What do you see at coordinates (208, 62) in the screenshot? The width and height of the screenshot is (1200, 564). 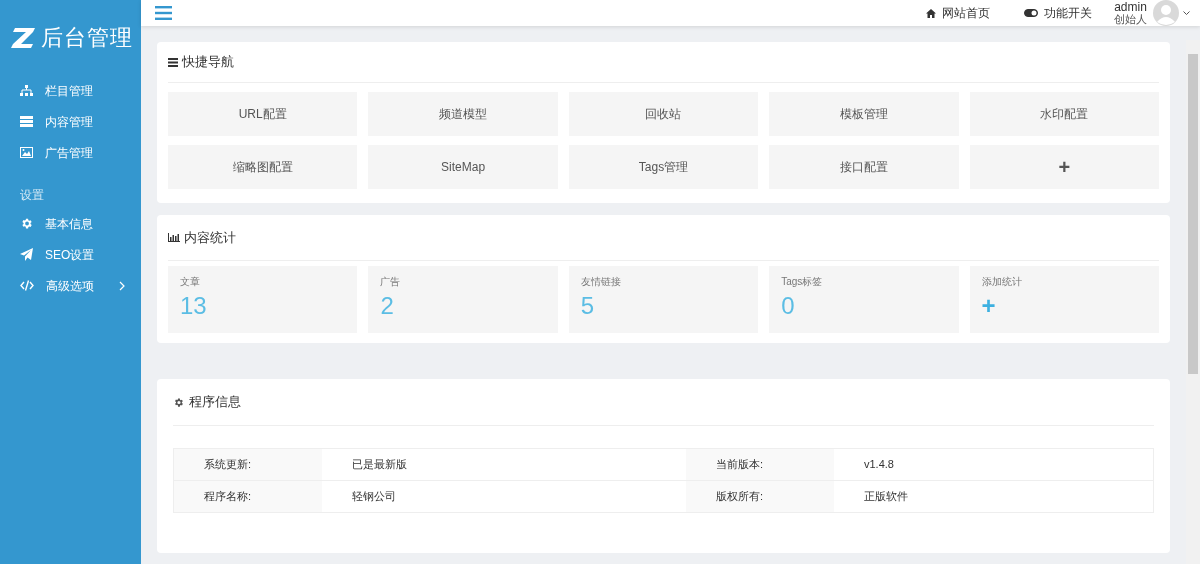 I see `card-title: 快捷导航` at bounding box center [208, 62].